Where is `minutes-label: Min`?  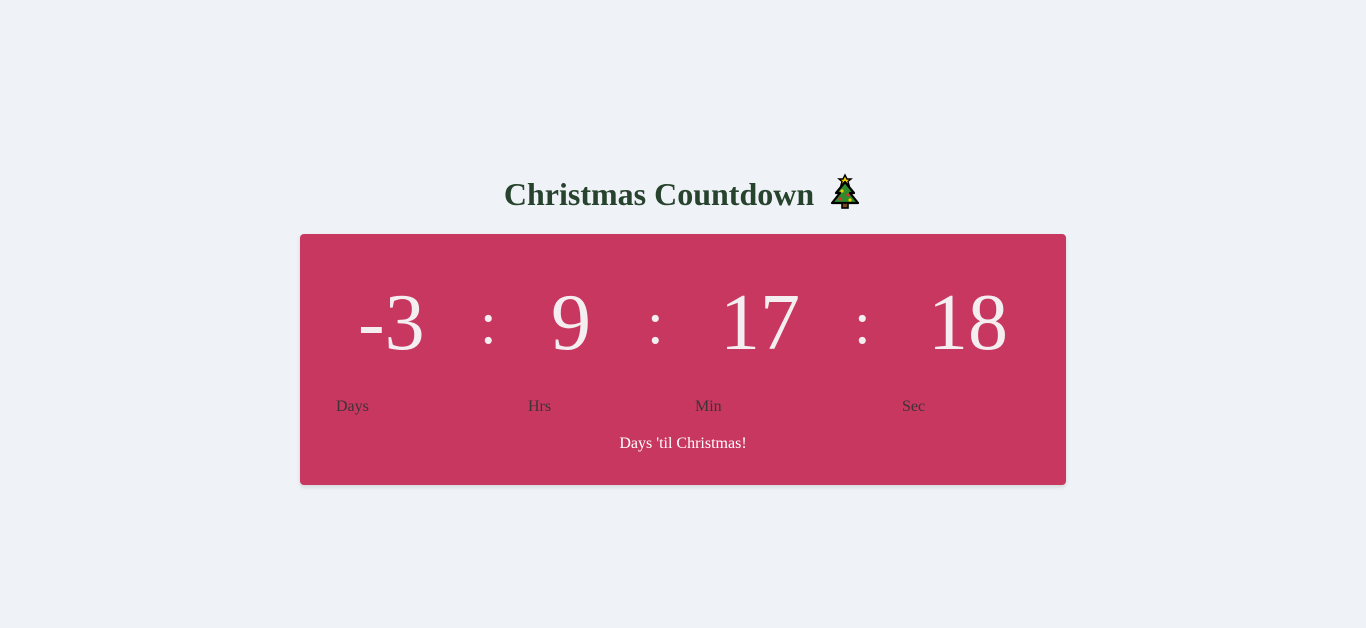 minutes-label: Min is located at coordinates (708, 406).